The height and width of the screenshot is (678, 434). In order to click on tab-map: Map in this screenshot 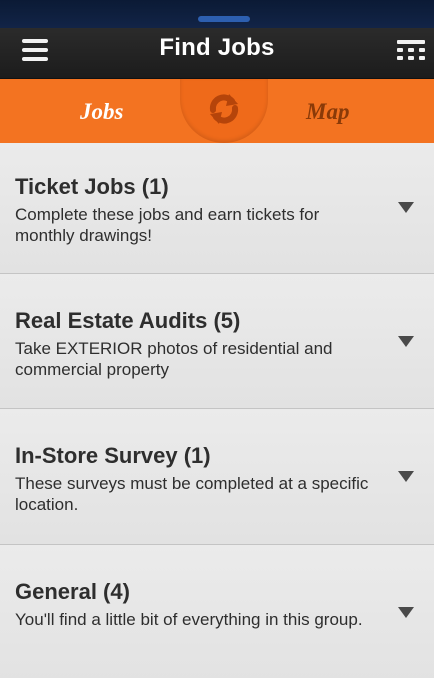, I will do `click(327, 112)`.